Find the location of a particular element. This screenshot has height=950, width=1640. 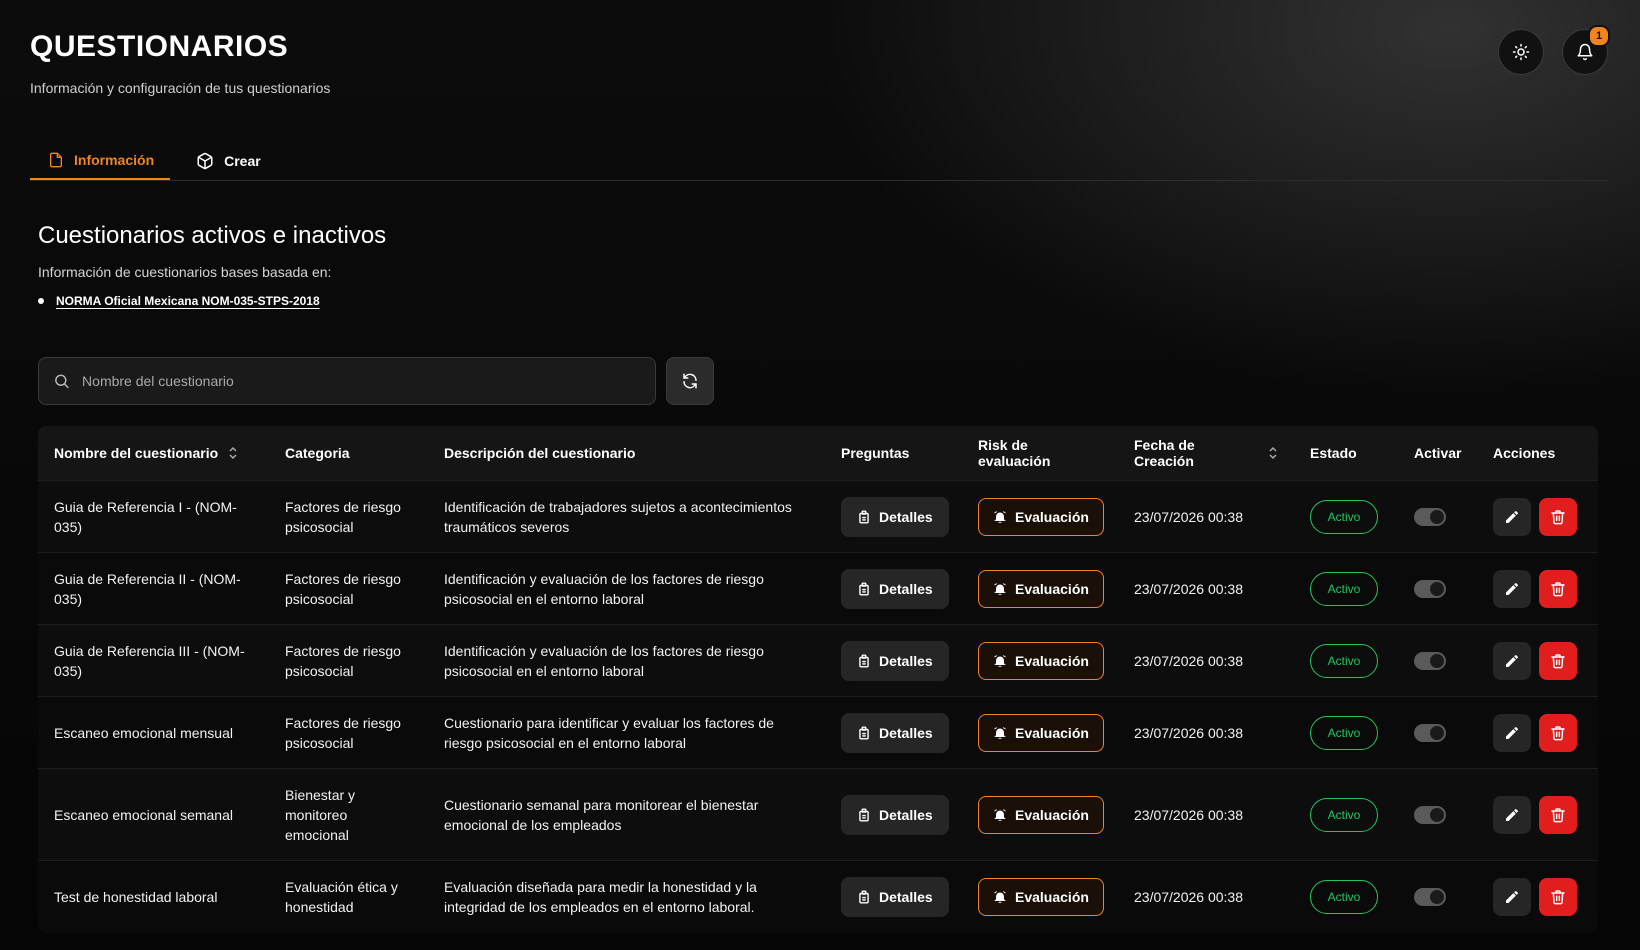

tab-informacion: Información is located at coordinates (100, 161).